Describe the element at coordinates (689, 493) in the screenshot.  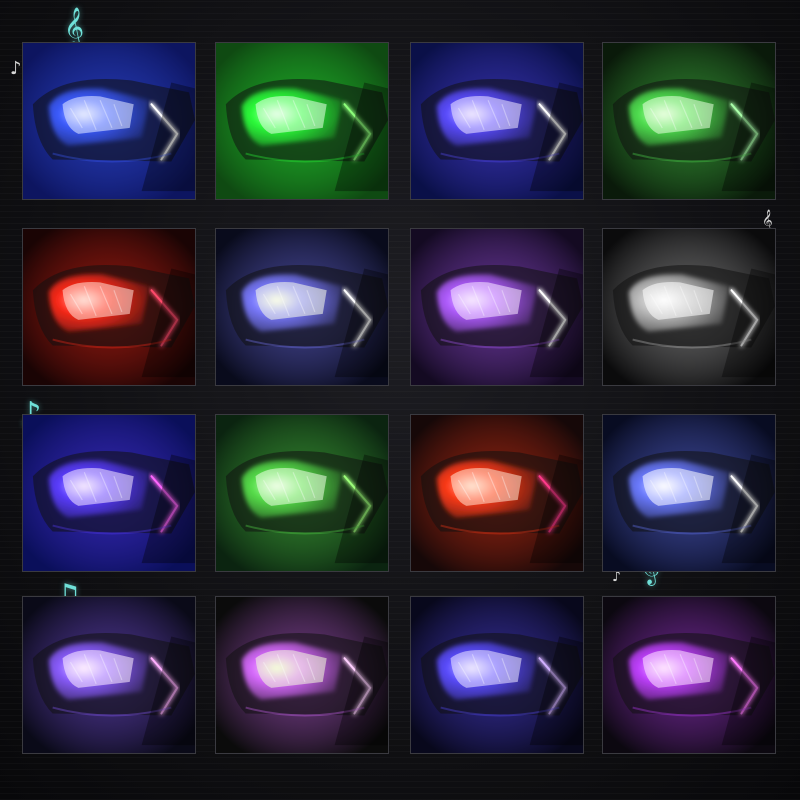
I see `headlight-photo-cool-white` at that location.